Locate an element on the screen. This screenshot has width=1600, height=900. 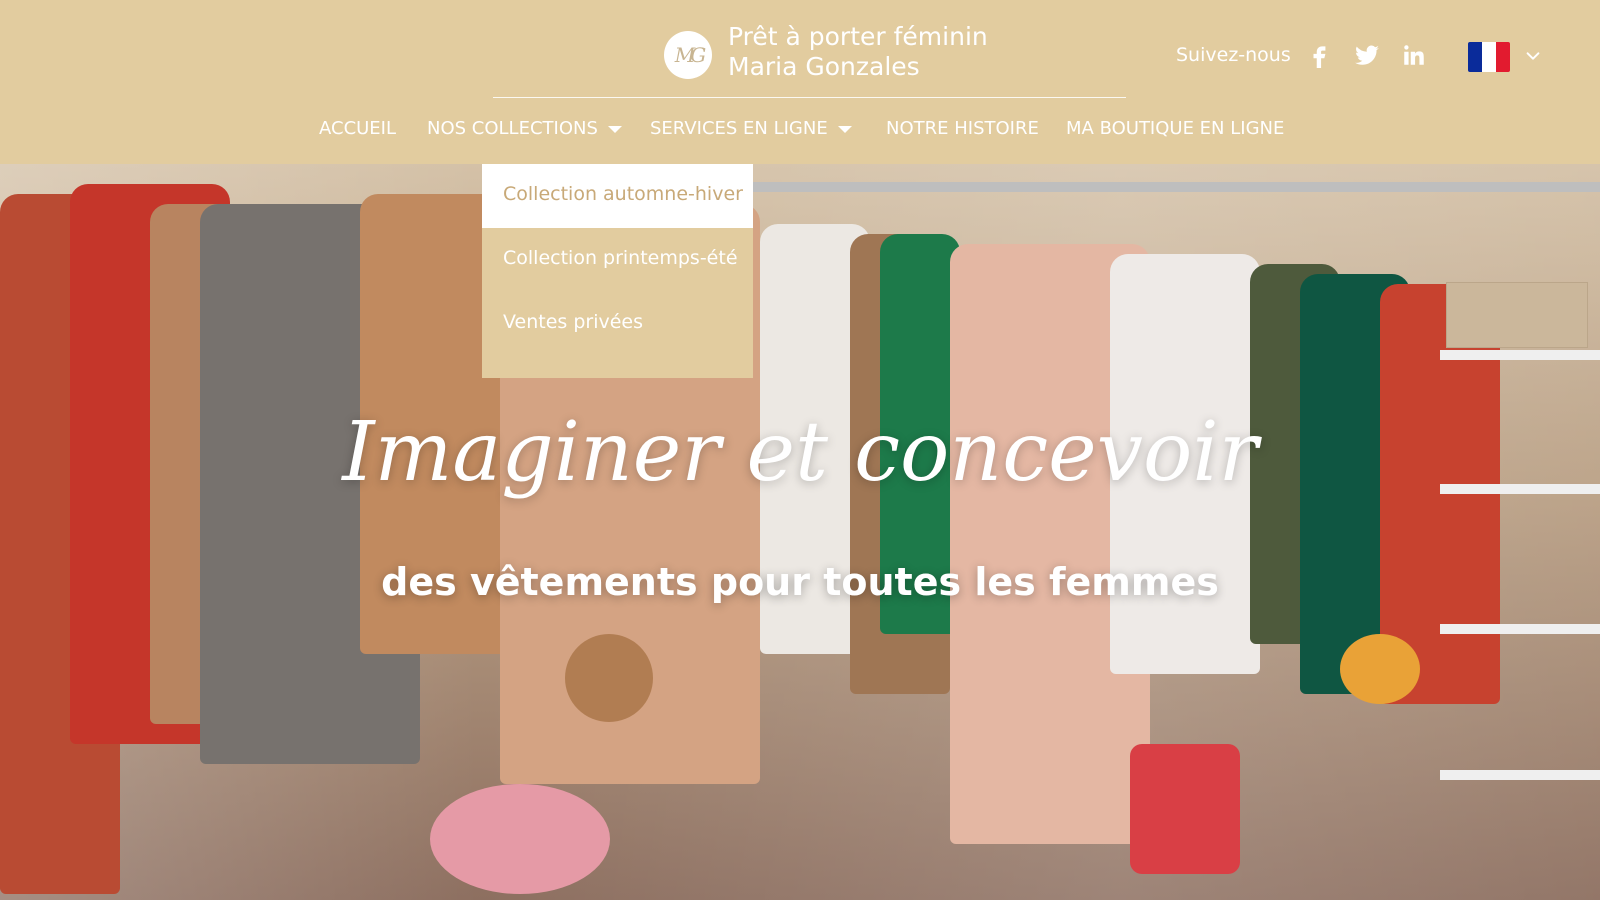
brand-owner: Maria Gonzales is located at coordinates (824, 66).